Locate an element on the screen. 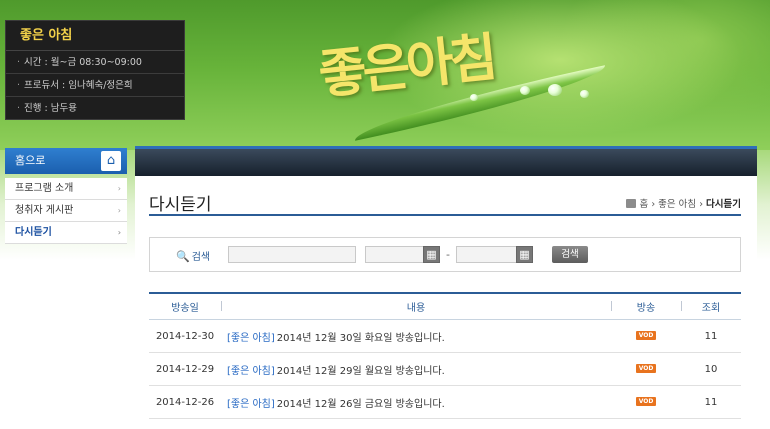  start-date-input is located at coordinates (395, 254).